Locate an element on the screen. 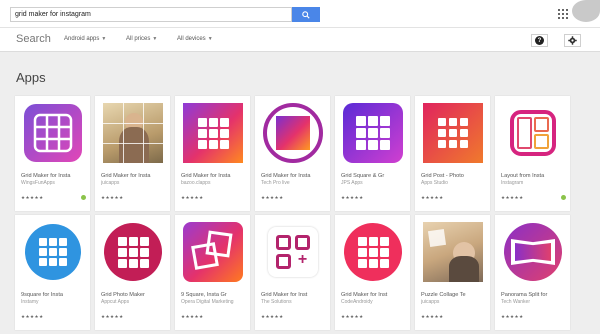 The image size is (600, 334). filter-devices: All devices ▼ is located at coordinates (195, 39).